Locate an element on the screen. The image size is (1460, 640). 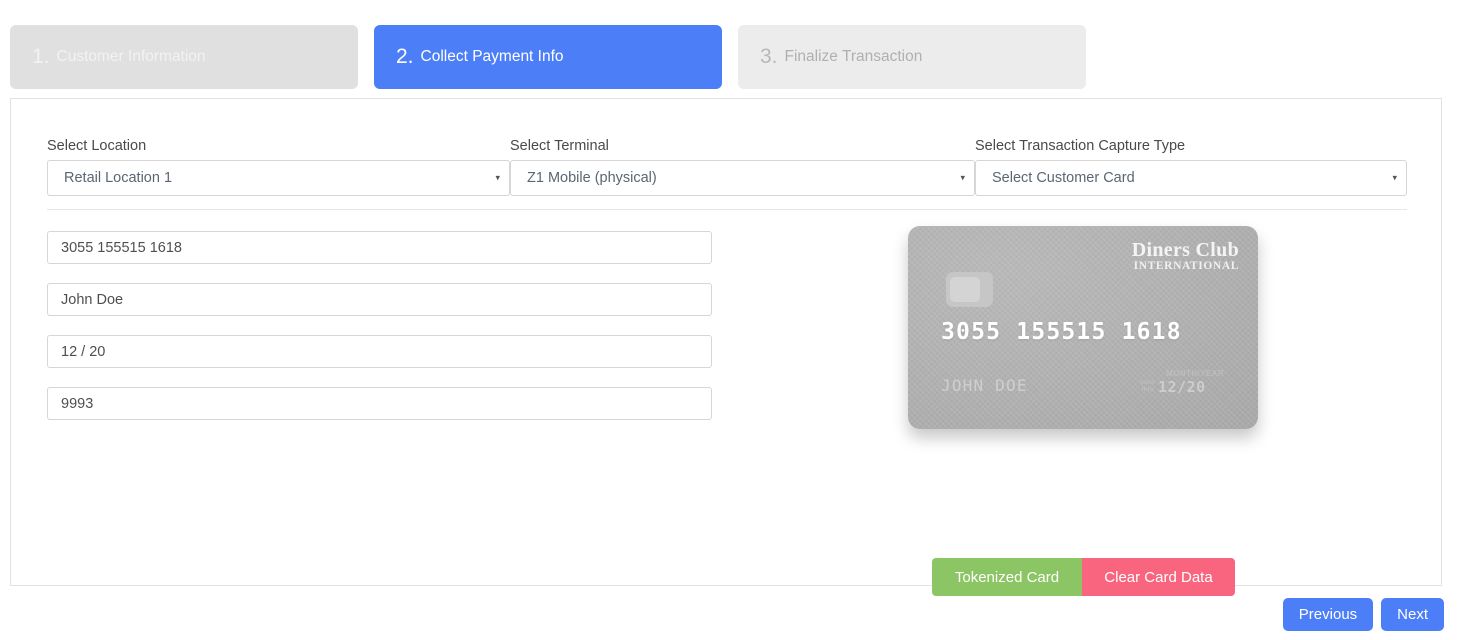
terminal-field-group: Select Terminal Z1 Mobile (physical) ▾ is located at coordinates (742, 167).